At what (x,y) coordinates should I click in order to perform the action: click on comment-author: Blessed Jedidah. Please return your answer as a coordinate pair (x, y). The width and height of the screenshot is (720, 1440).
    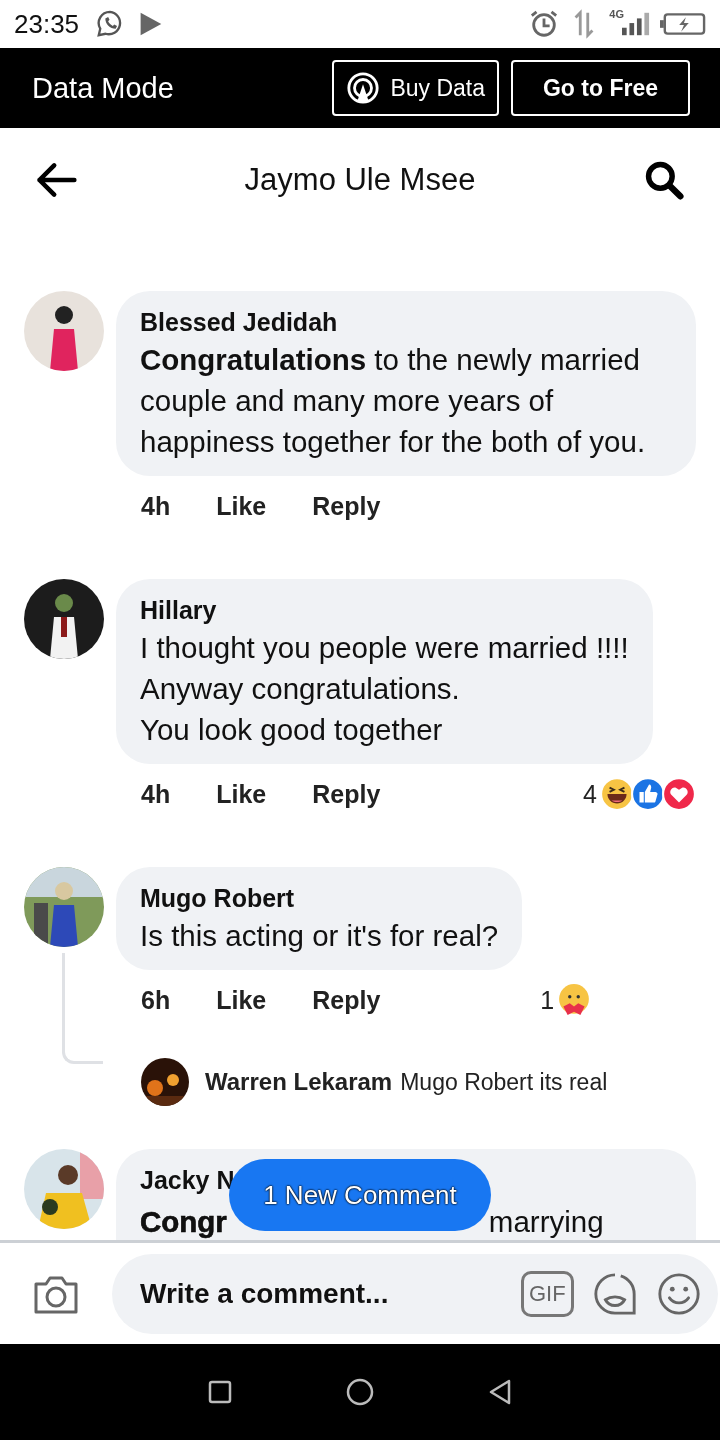
    Looking at the image, I should click on (406, 322).